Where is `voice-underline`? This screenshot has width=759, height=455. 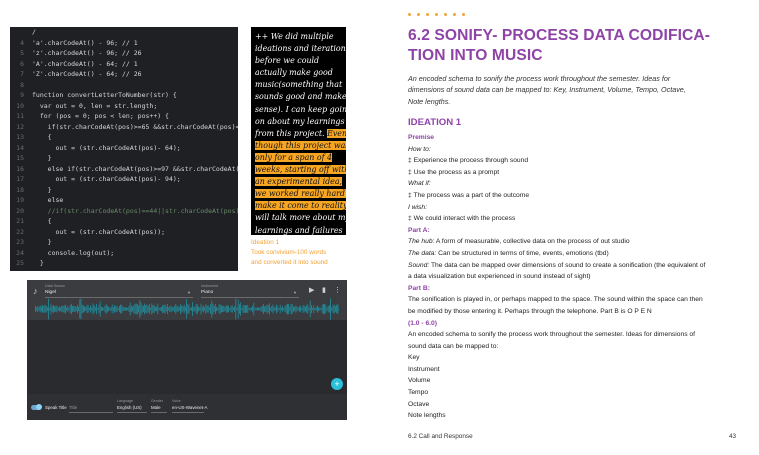
voice-underline is located at coordinates (188, 412).